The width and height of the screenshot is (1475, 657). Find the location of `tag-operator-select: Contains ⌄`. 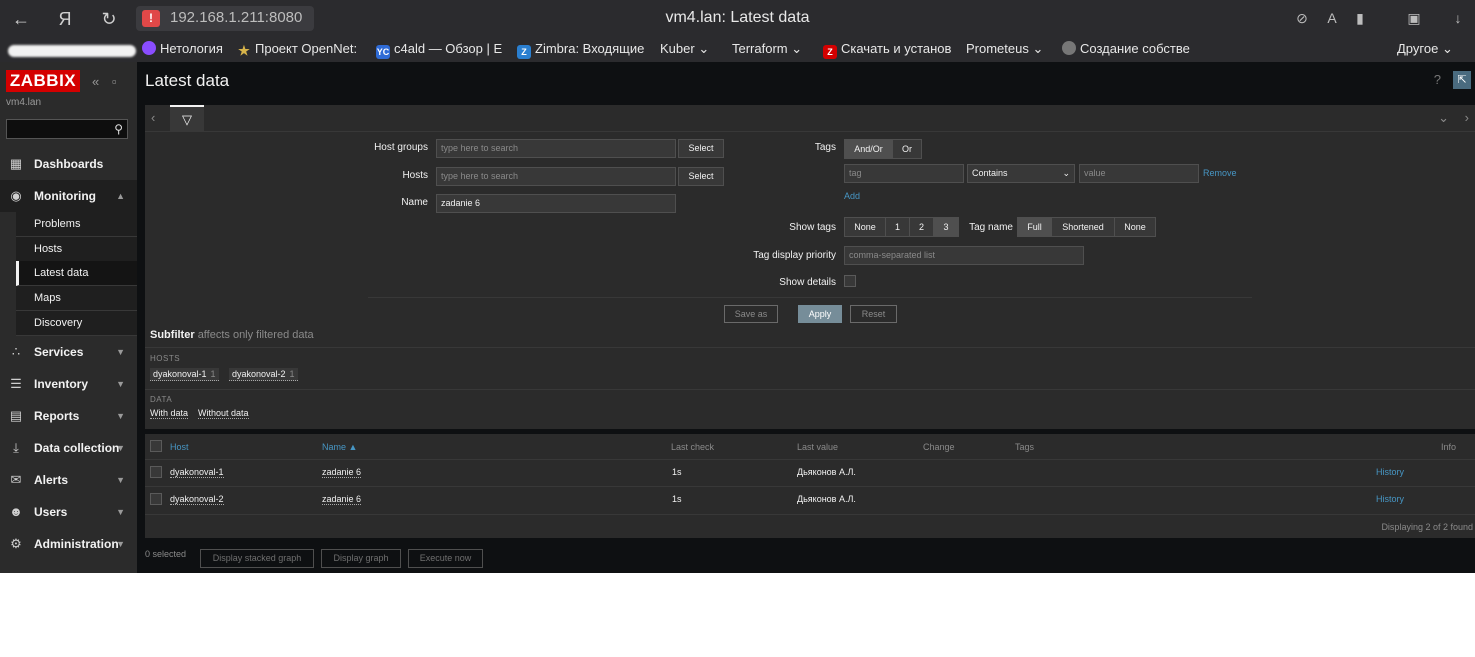

tag-operator-select: Contains ⌄ is located at coordinates (1021, 173).